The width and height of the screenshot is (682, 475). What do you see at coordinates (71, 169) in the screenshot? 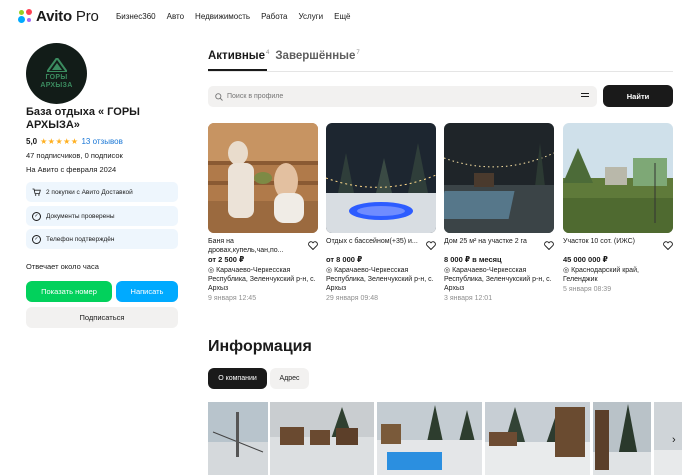
I see `member-since: На Авито с февраля 2024` at bounding box center [71, 169].